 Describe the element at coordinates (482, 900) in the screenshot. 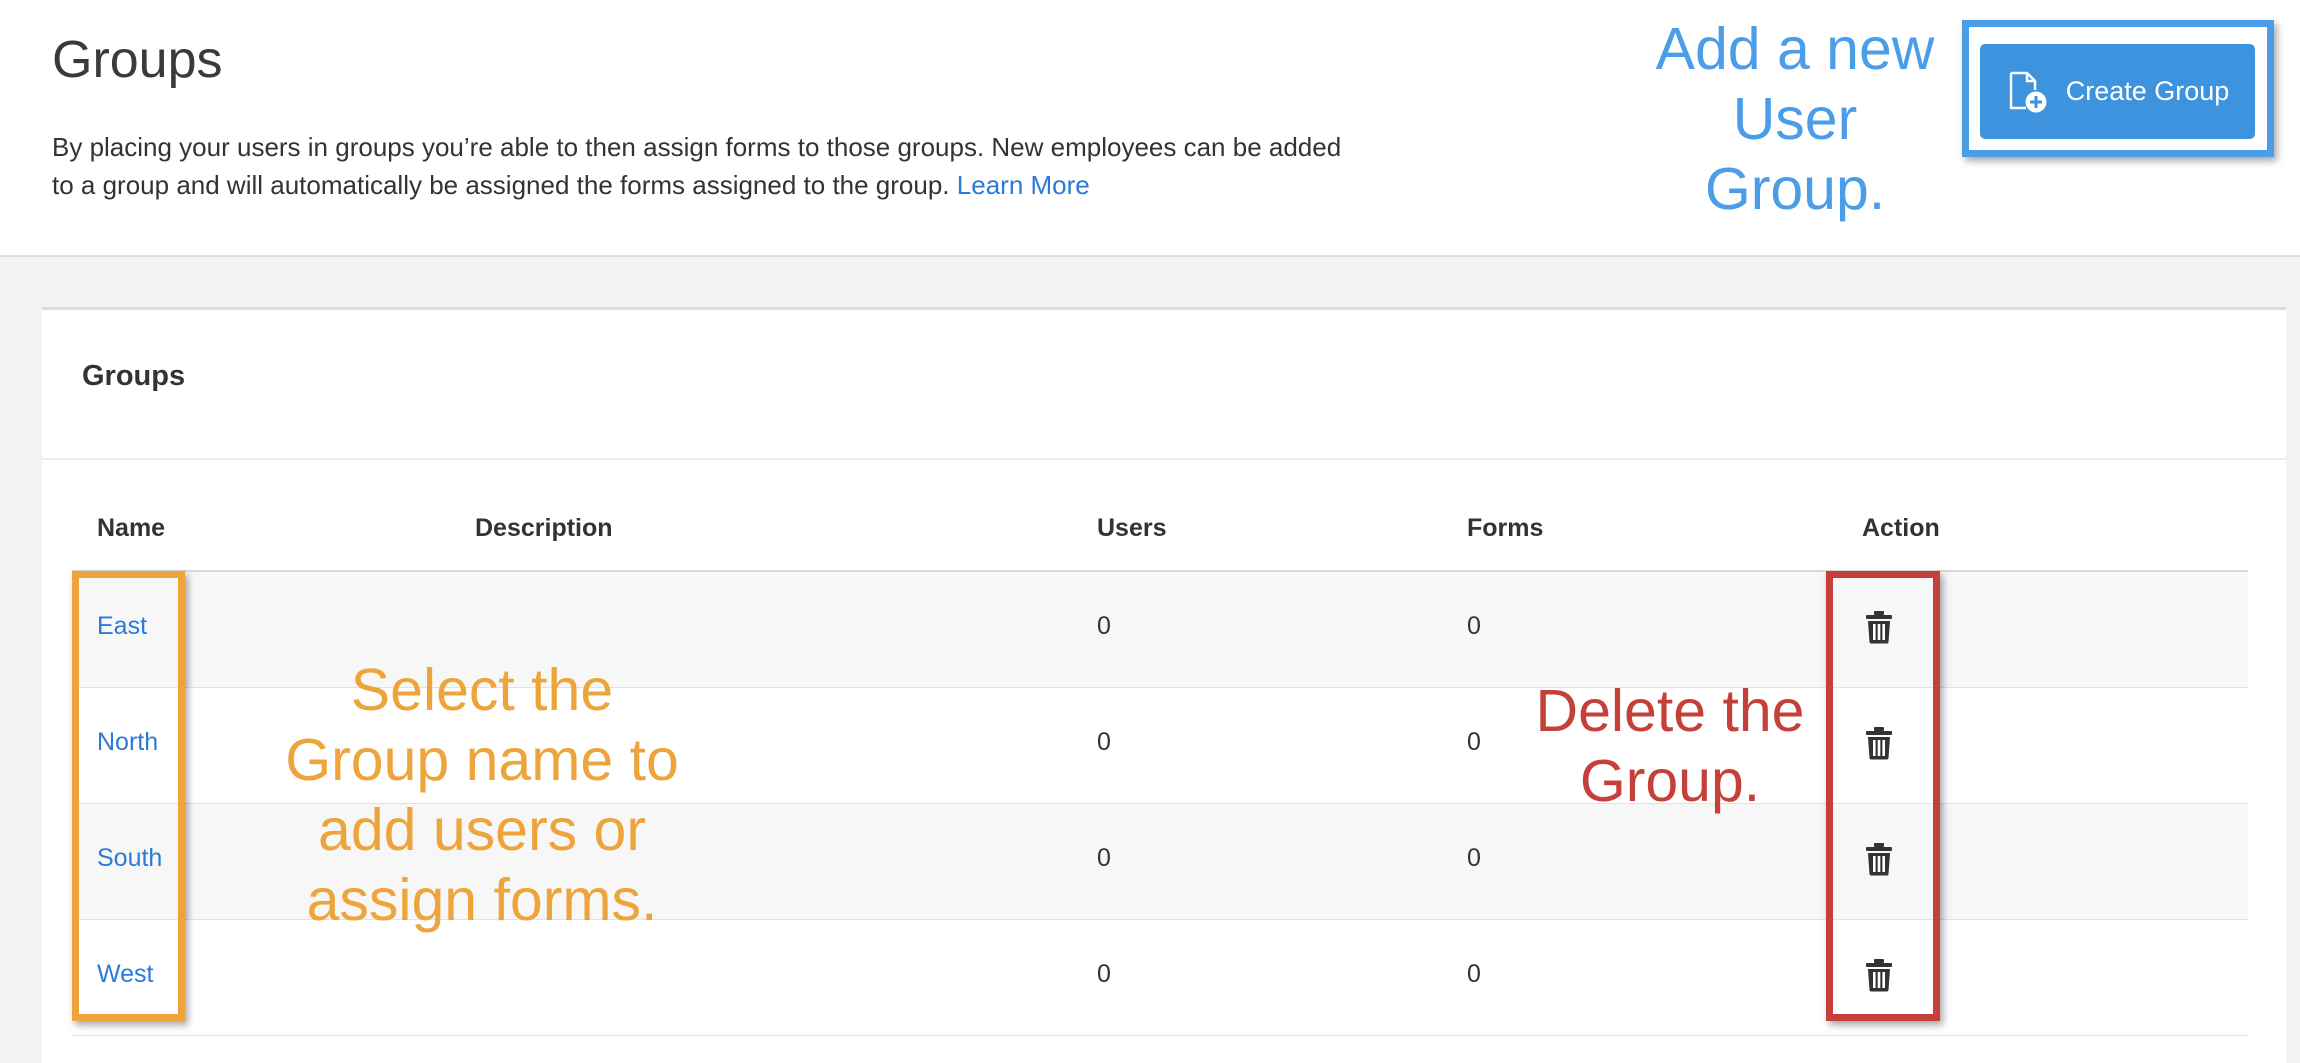

I see `callout-line: assign forms.` at that location.